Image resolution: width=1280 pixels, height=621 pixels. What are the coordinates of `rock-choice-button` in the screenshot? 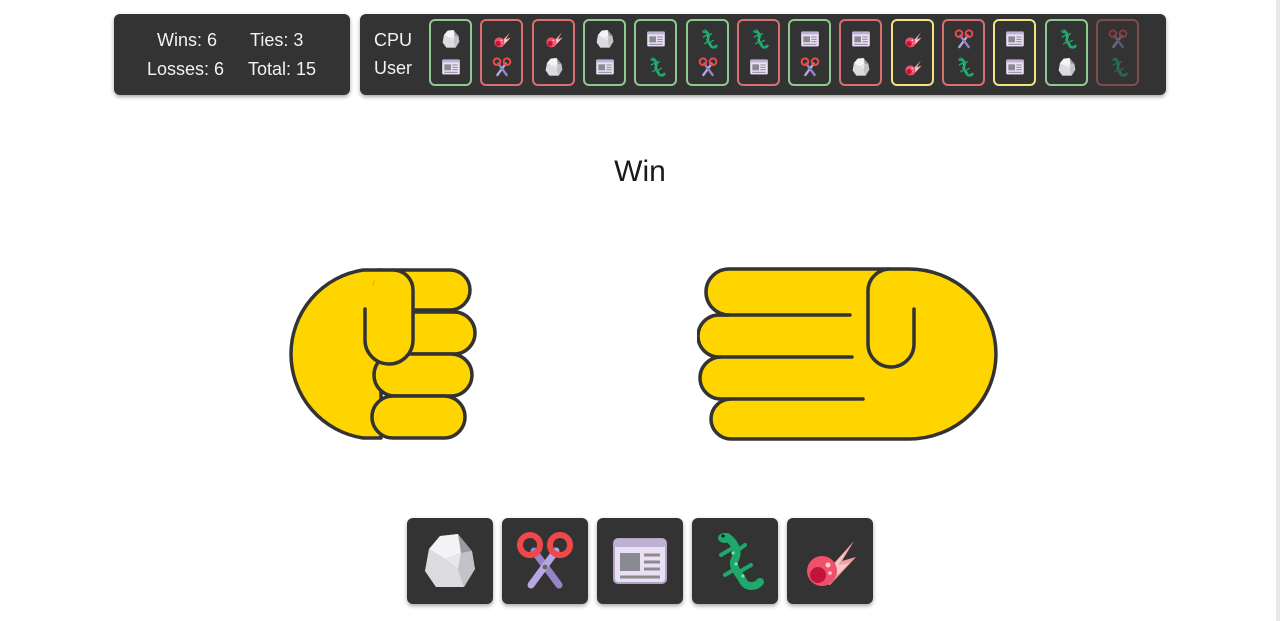 It's located at (450, 561).